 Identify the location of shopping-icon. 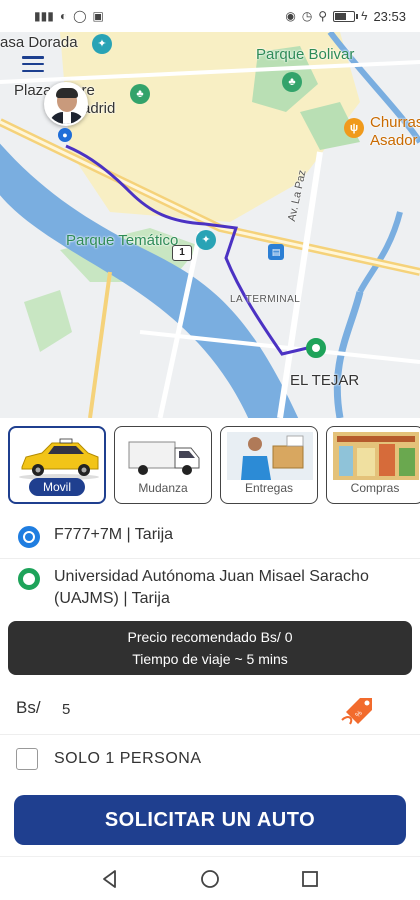
(376, 456).